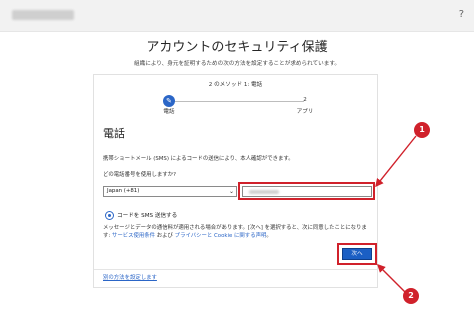 The height and width of the screenshot is (317, 474). What do you see at coordinates (461, 15) in the screenshot?
I see `help-icon: ?` at bounding box center [461, 15].